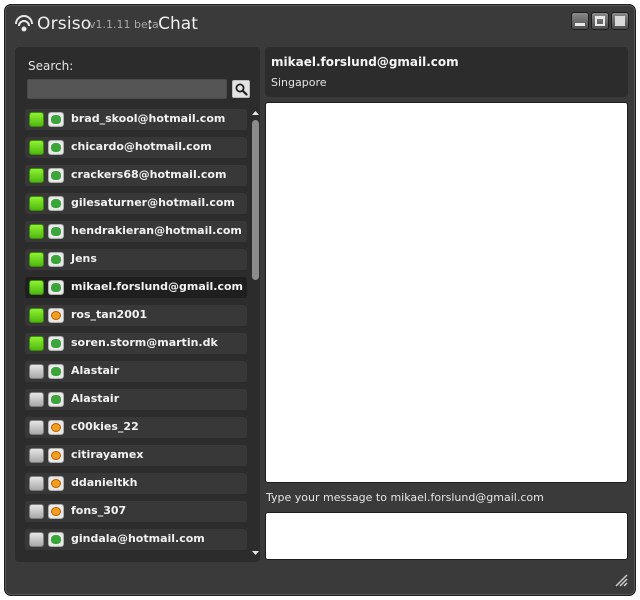  What do you see at coordinates (136, 483) in the screenshot?
I see `contact-item: ddanieltkh` at bounding box center [136, 483].